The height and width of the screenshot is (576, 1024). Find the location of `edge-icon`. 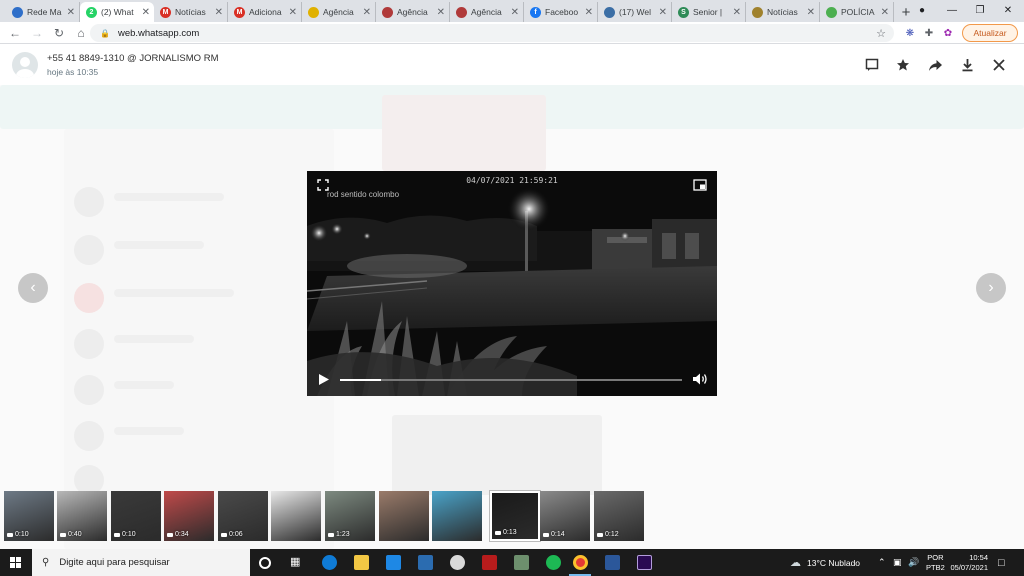

edge-icon is located at coordinates (329, 562).